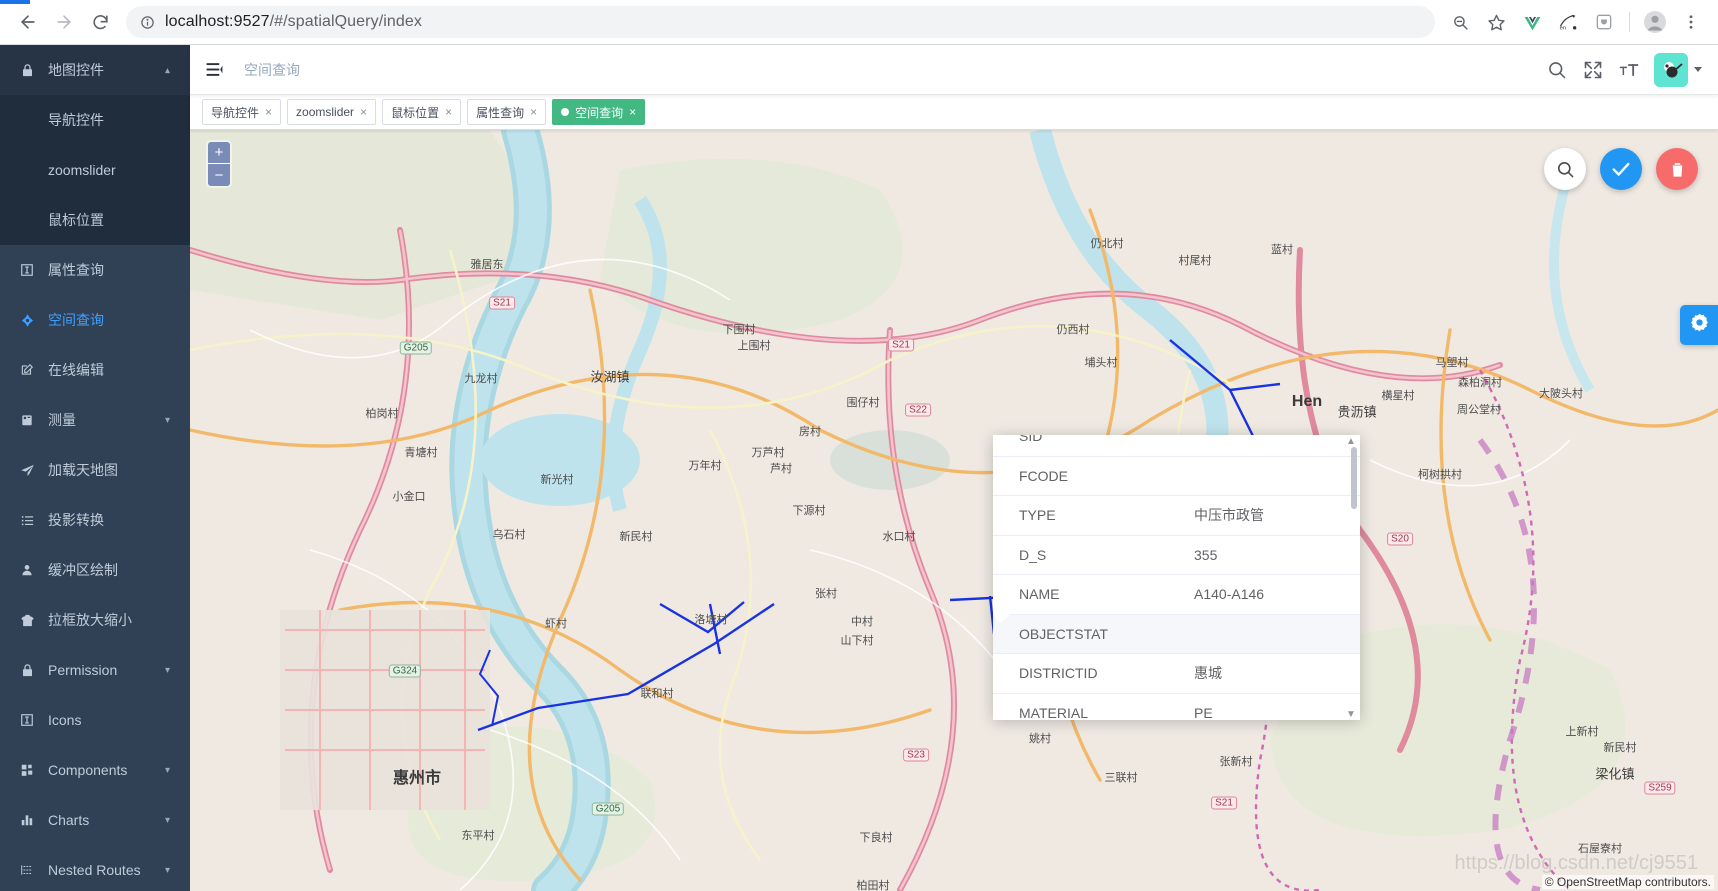 The image size is (1718, 891). I want to click on sidebar-item-permission: Permission ▾, so click(95, 670).